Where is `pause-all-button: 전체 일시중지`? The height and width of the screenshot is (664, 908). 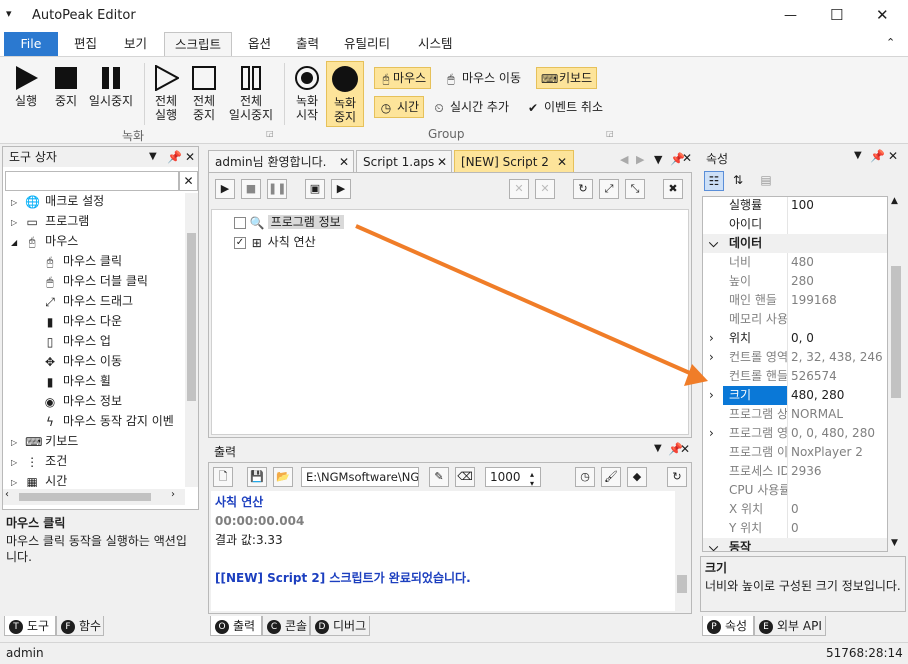
pause-all-button: 전체 일시중지 is located at coordinates (251, 93).